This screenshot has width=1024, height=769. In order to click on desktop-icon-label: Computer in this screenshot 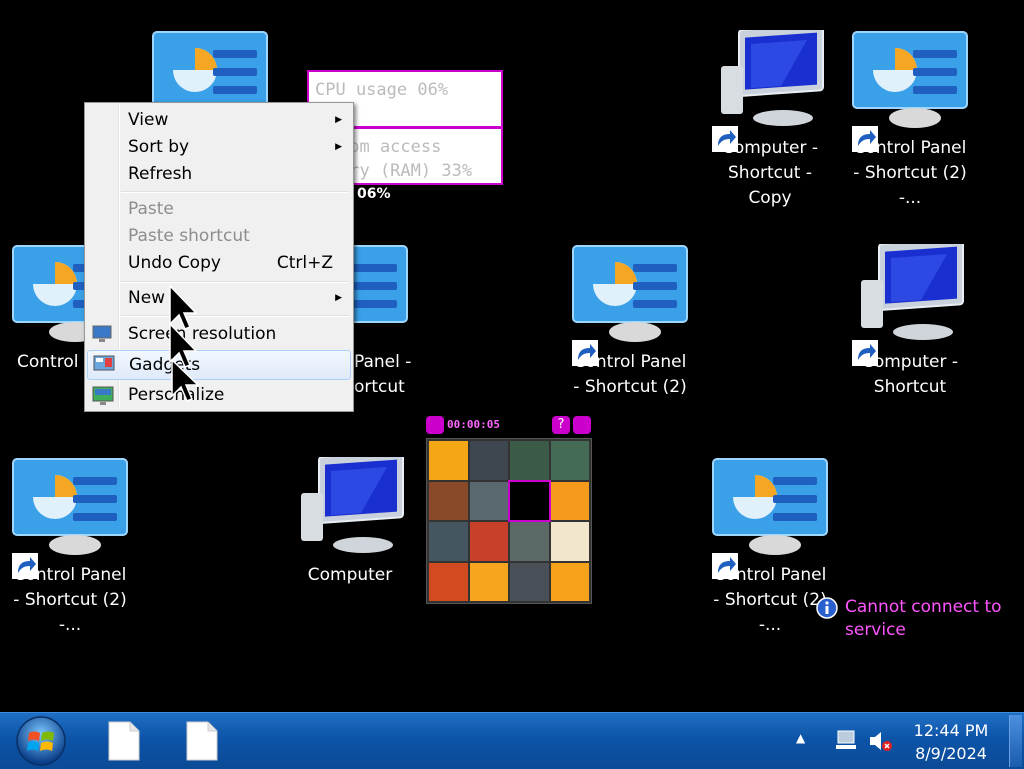, I will do `click(350, 575)`.